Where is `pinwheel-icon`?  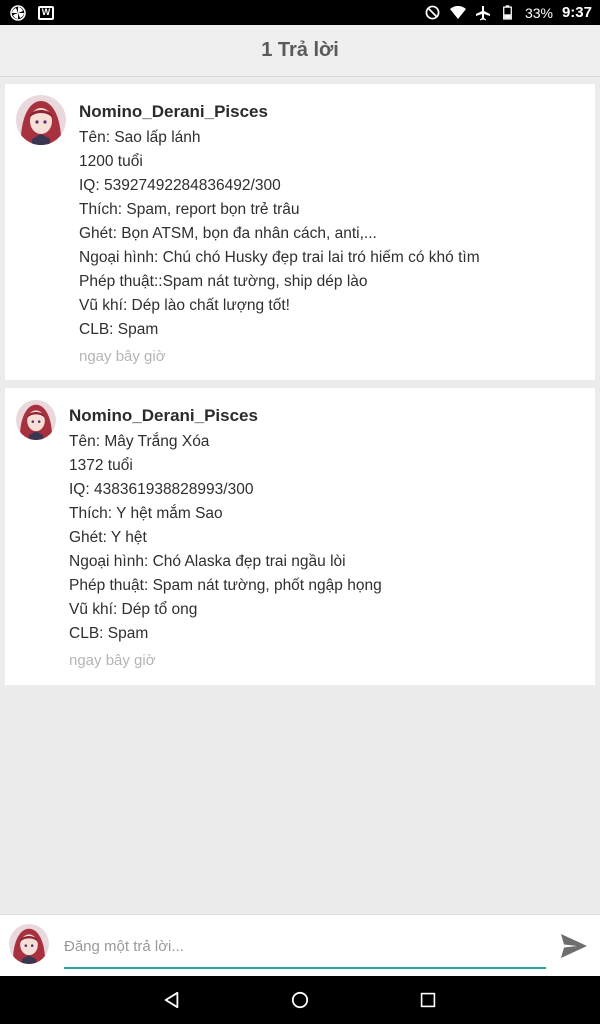 pinwheel-icon is located at coordinates (18, 12).